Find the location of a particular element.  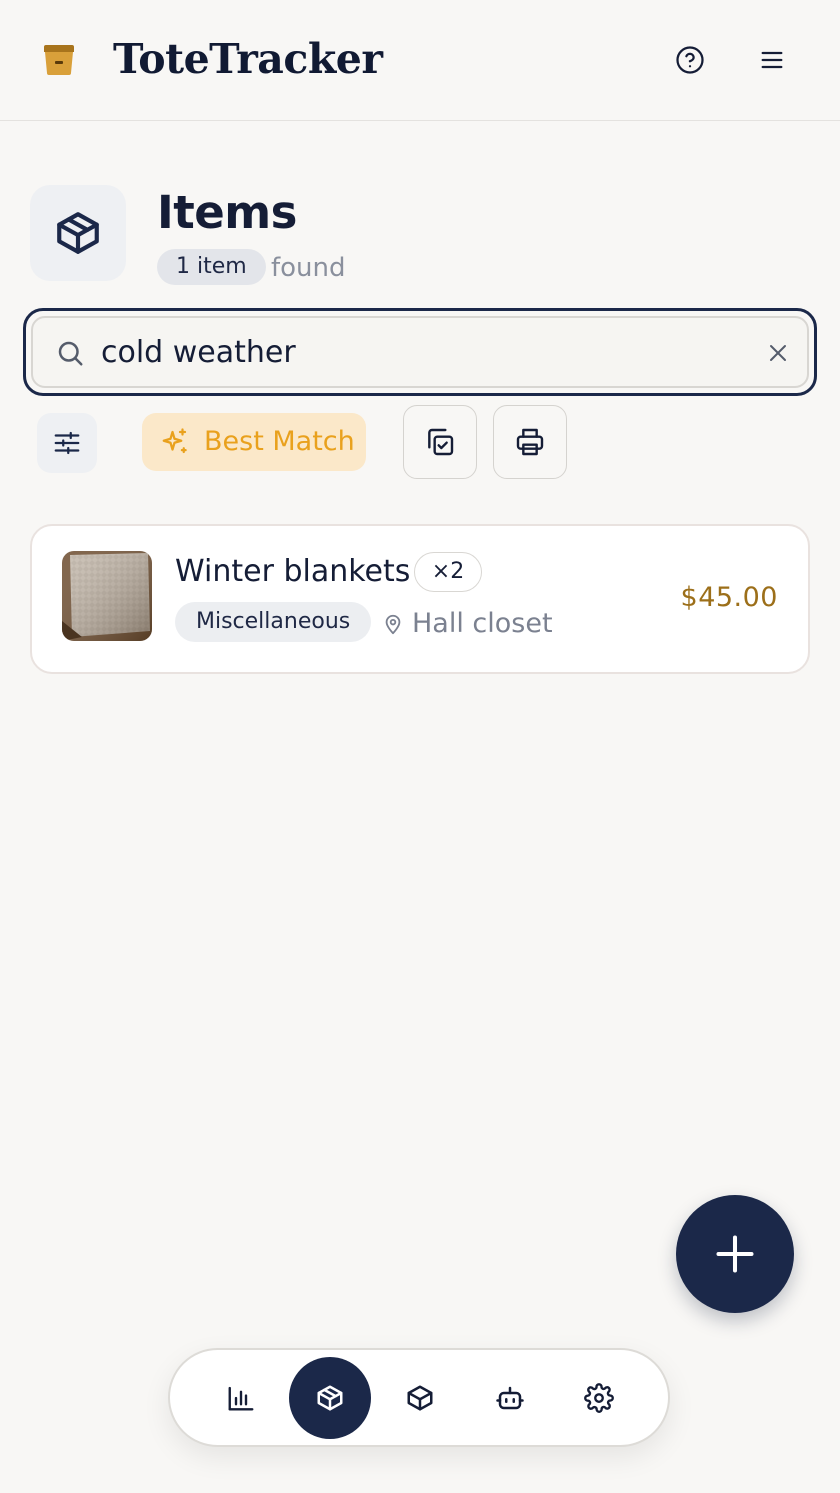

map-pin-icon is located at coordinates (393, 624).